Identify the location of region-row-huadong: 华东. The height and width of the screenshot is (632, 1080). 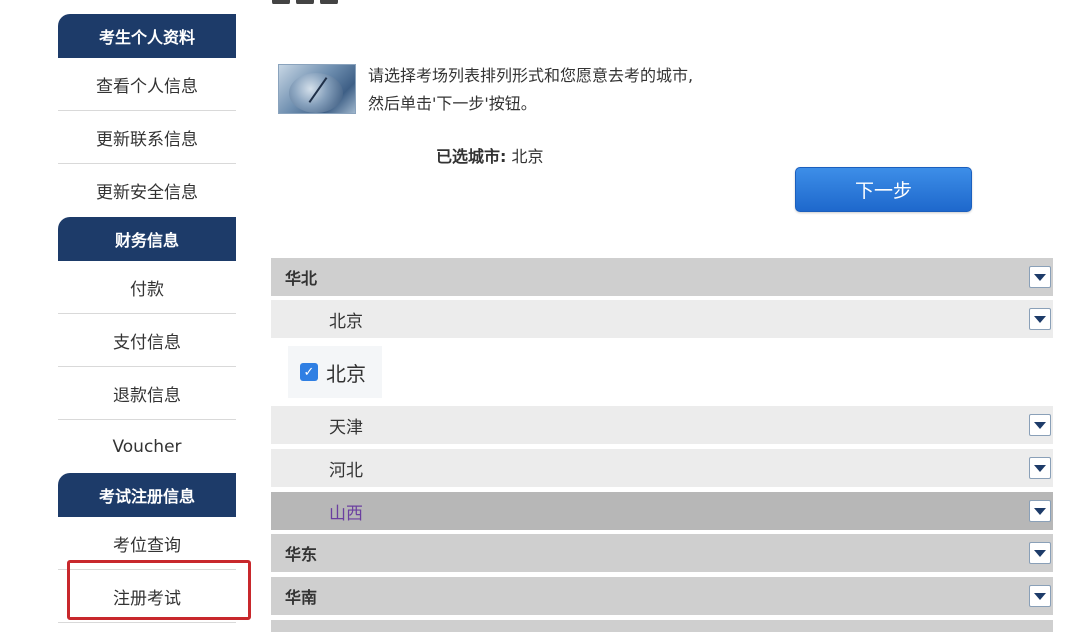
(662, 553).